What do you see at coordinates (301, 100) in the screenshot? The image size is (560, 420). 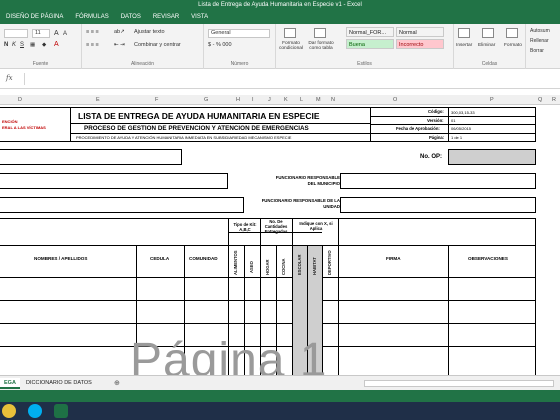 I see `col-header-l: L` at bounding box center [301, 100].